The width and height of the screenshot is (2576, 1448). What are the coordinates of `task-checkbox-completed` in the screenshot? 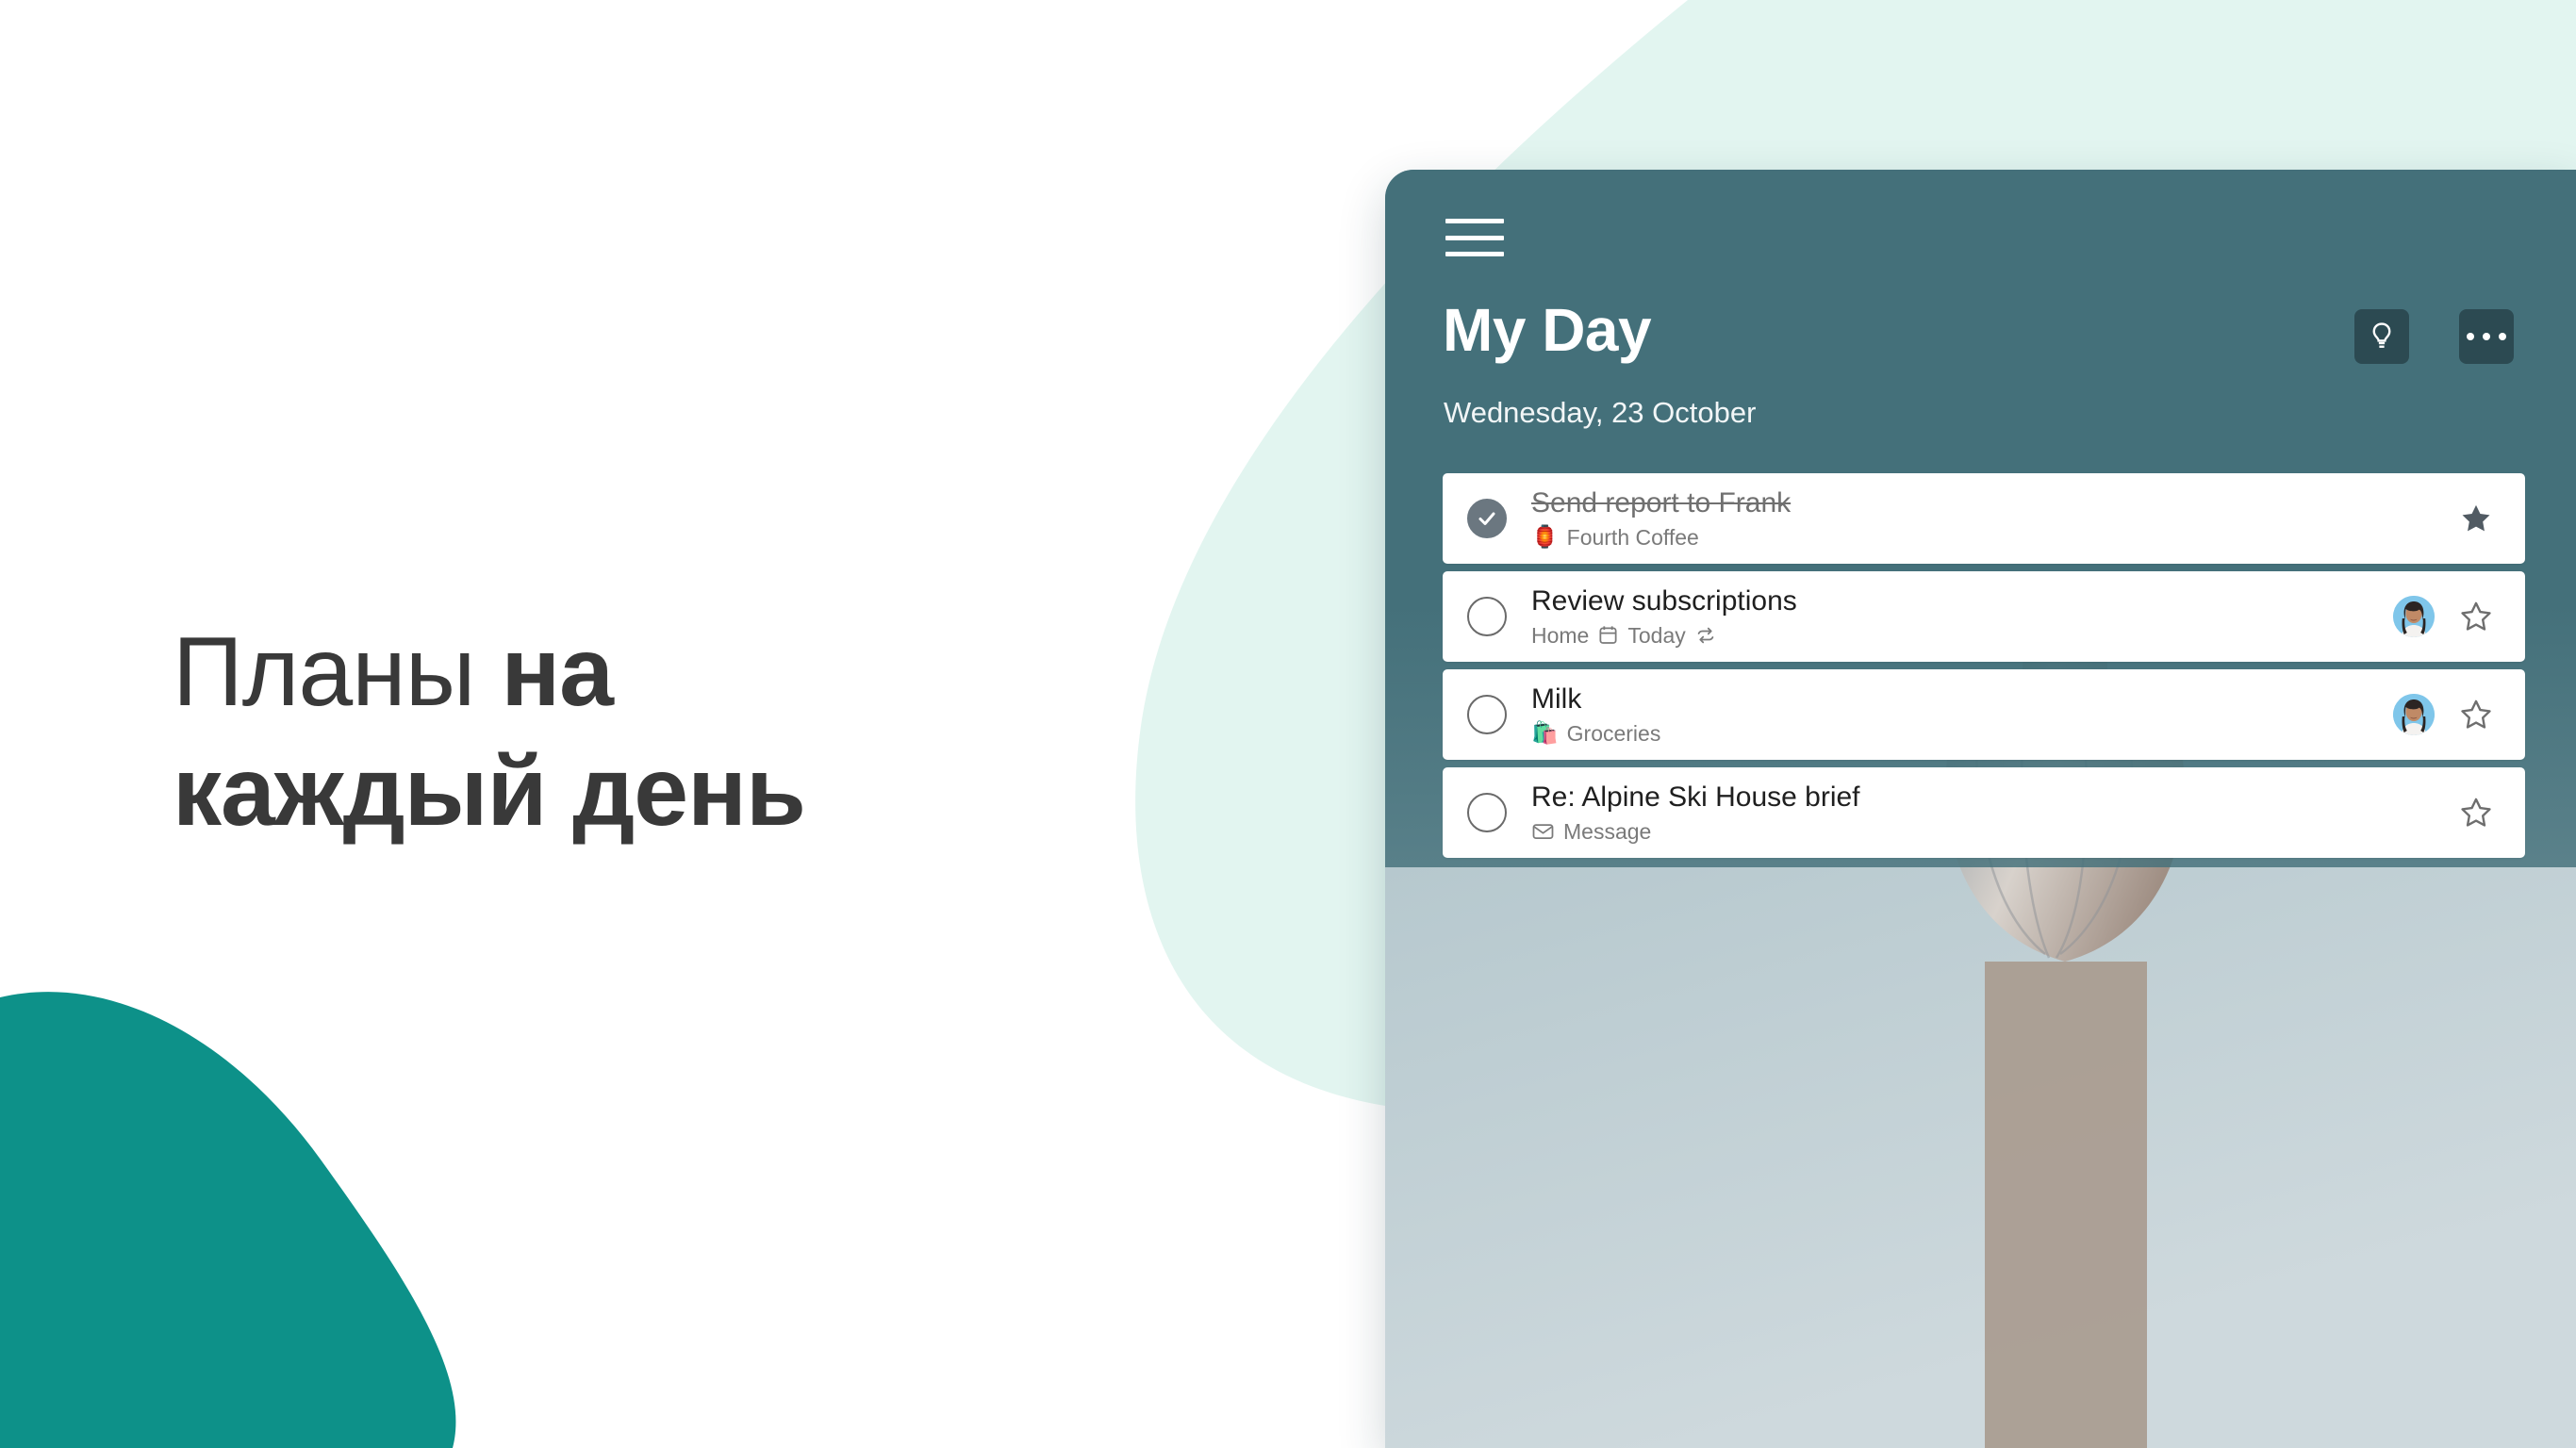 It's located at (1487, 518).